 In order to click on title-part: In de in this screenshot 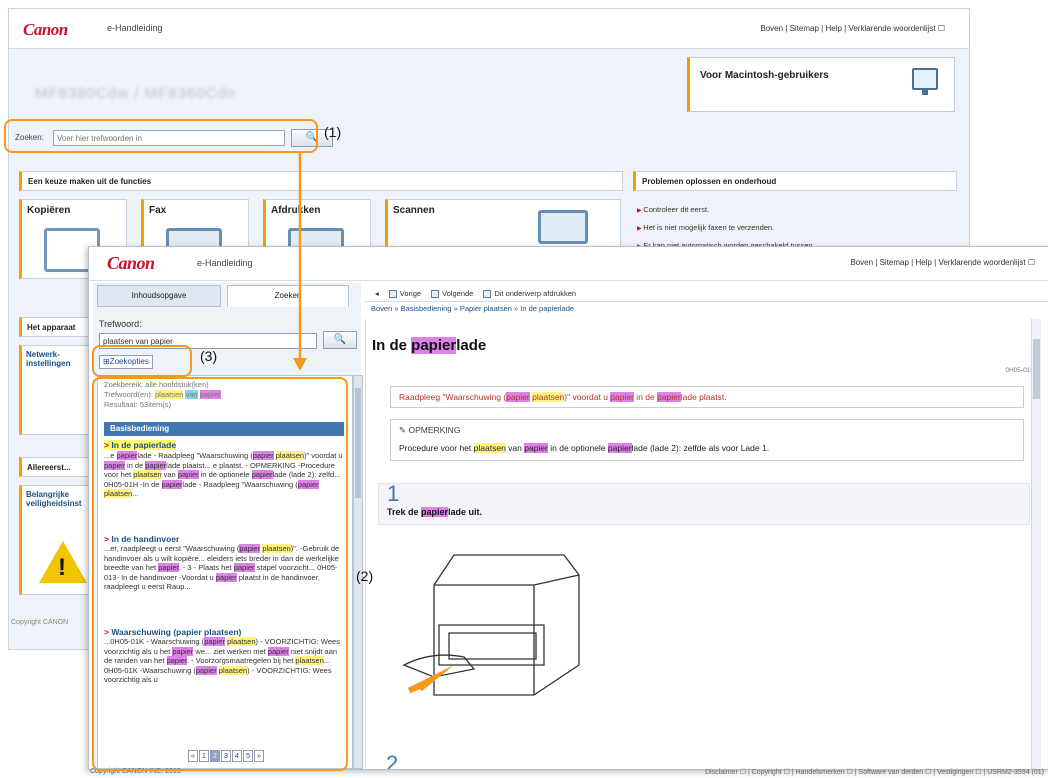, I will do `click(392, 345)`.